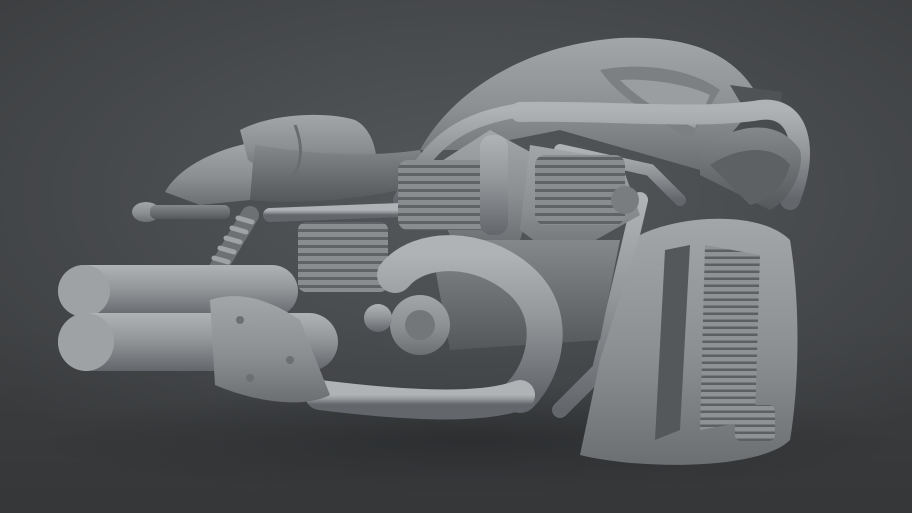 The height and width of the screenshot is (513, 912). What do you see at coordinates (297, 159) in the screenshot?
I see `seat-tail` at bounding box center [297, 159].